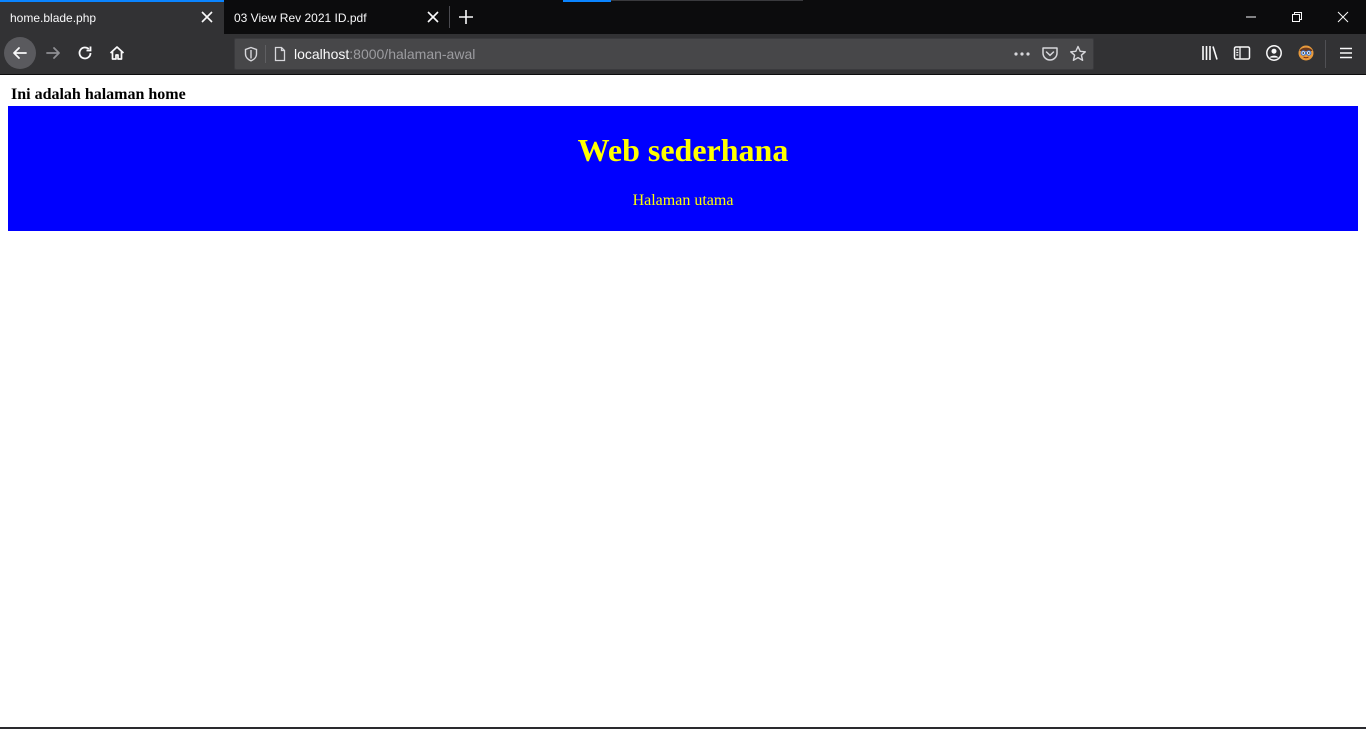 The image size is (1366, 729). What do you see at coordinates (1078, 54) in the screenshot?
I see `bookmark-star-icon` at bounding box center [1078, 54].